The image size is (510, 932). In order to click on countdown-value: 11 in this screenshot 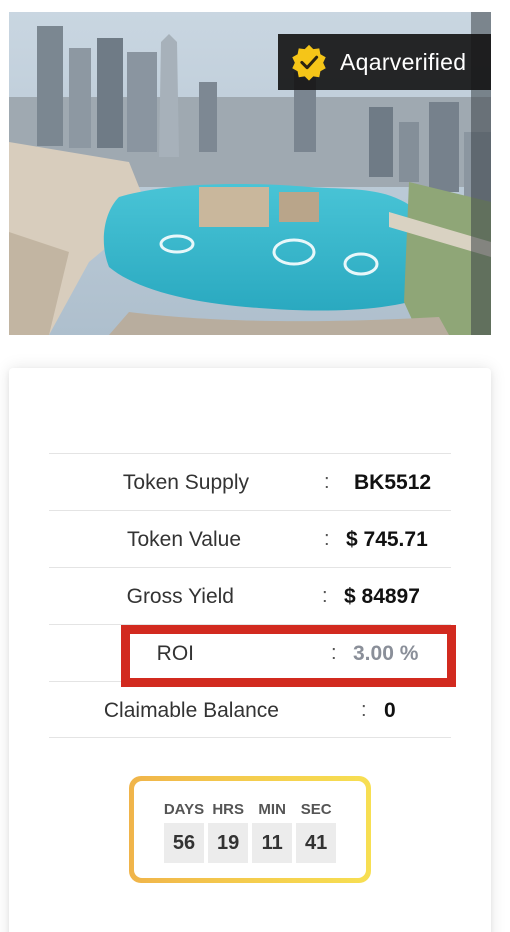, I will do `click(272, 843)`.